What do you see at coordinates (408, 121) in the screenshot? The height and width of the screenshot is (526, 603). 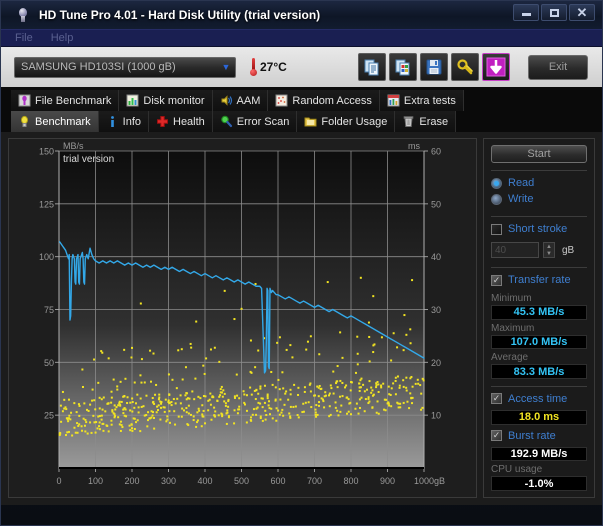 I see `erase-trash-icon` at bounding box center [408, 121].